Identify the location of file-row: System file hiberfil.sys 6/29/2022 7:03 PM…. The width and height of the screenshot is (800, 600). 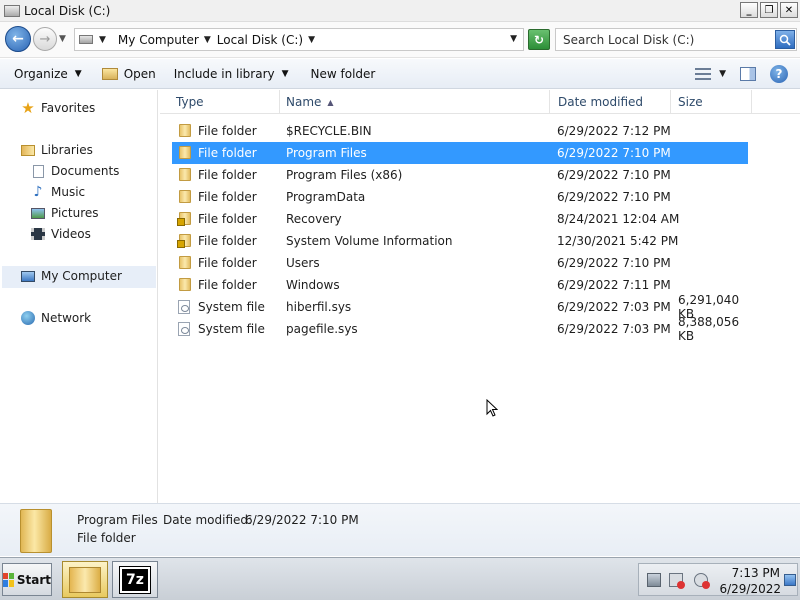
(460, 307).